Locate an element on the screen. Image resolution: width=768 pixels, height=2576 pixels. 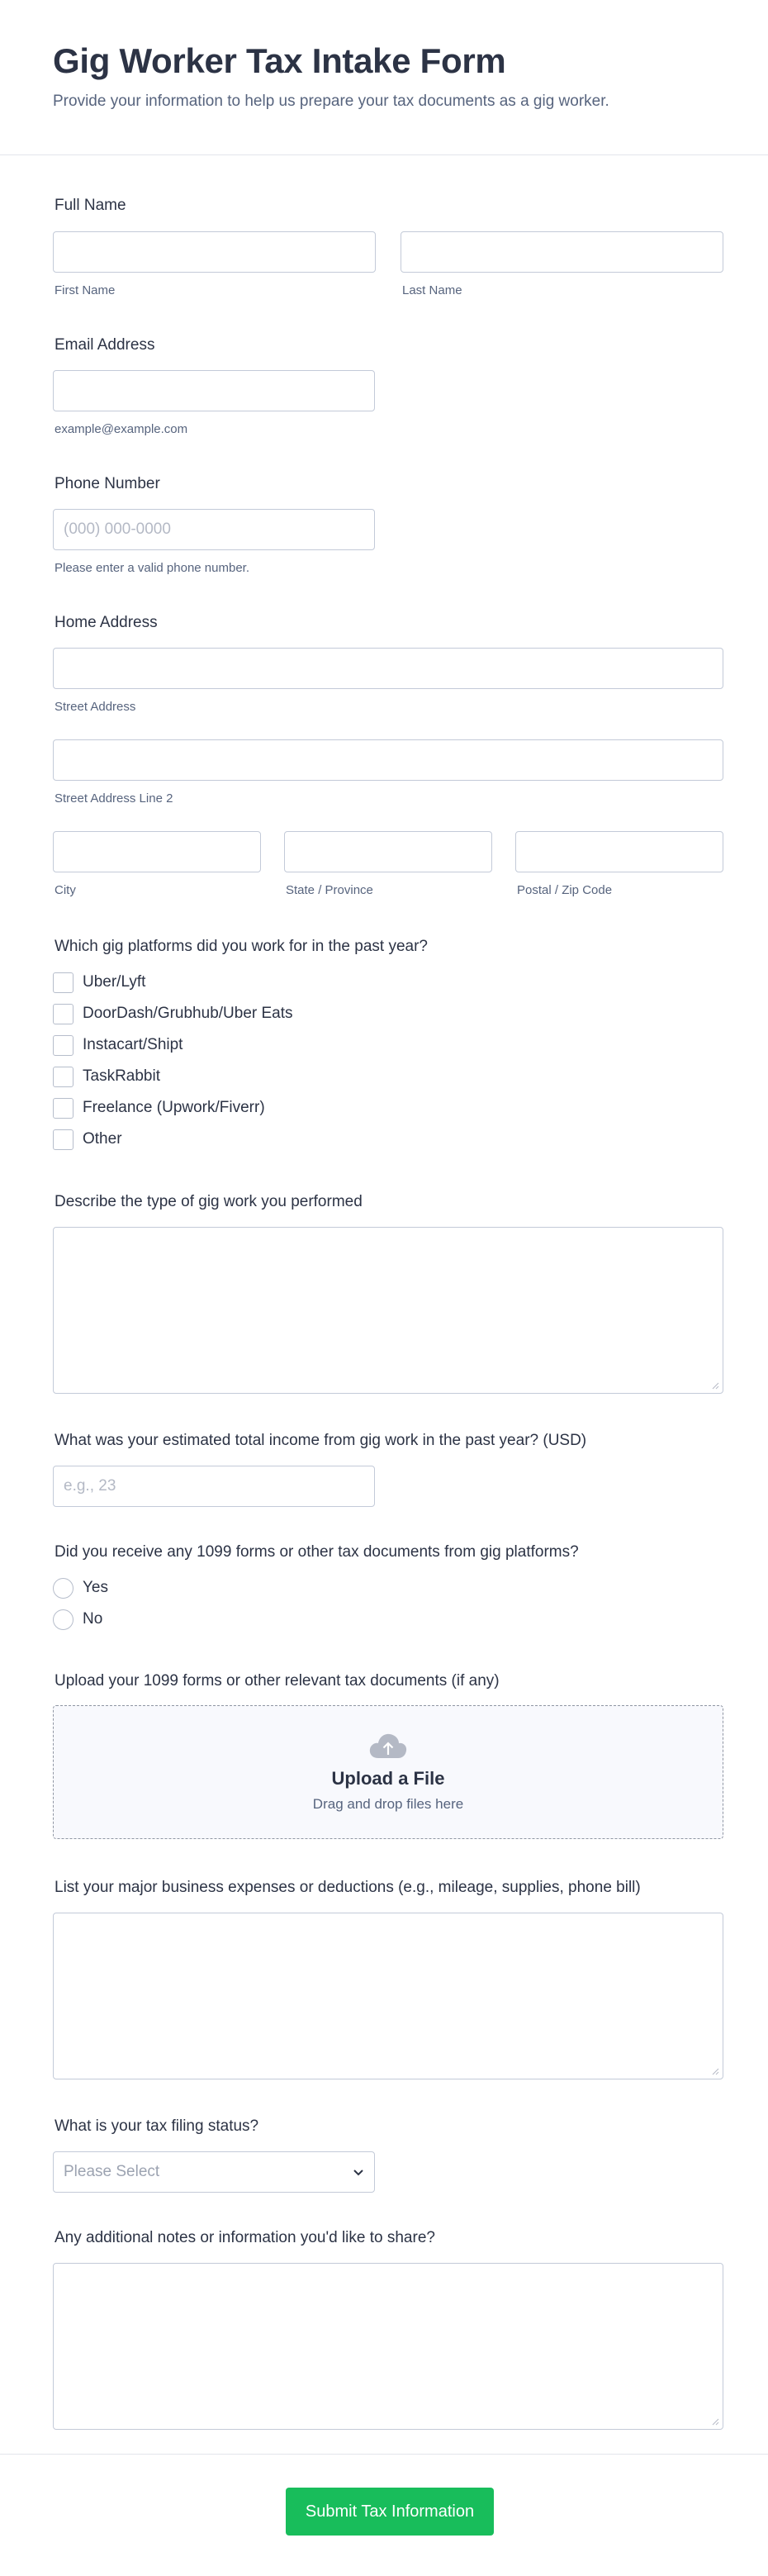
upload-subtitle: Drag and drop files here is located at coordinates (388, 1804).